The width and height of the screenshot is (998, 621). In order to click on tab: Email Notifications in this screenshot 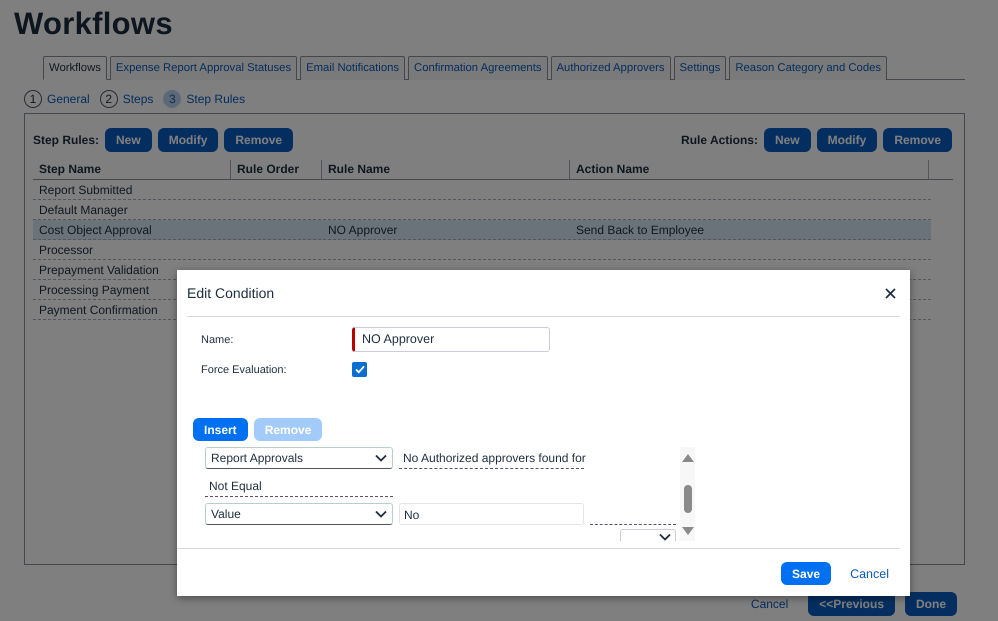, I will do `click(353, 68)`.